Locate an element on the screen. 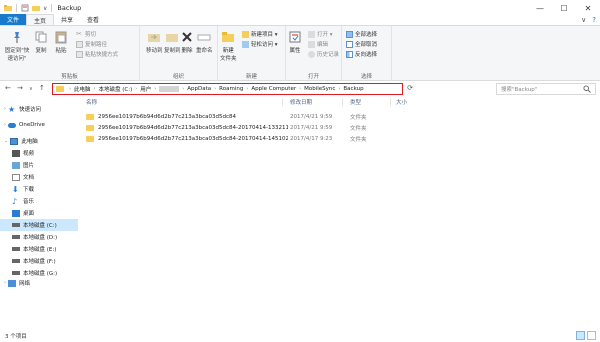 This screenshot has width=600, height=342. group-label: 剪贴板 is located at coordinates (69, 77).